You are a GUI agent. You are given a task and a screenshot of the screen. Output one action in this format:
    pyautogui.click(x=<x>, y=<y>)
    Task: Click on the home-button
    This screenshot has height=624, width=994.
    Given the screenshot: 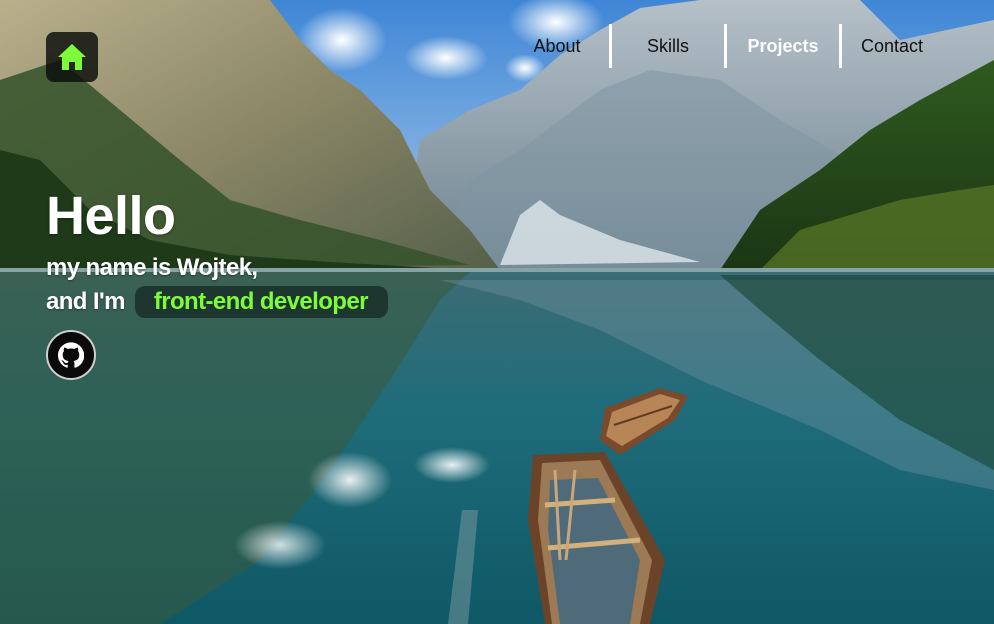 What is the action you would take?
    pyautogui.click(x=72, y=57)
    